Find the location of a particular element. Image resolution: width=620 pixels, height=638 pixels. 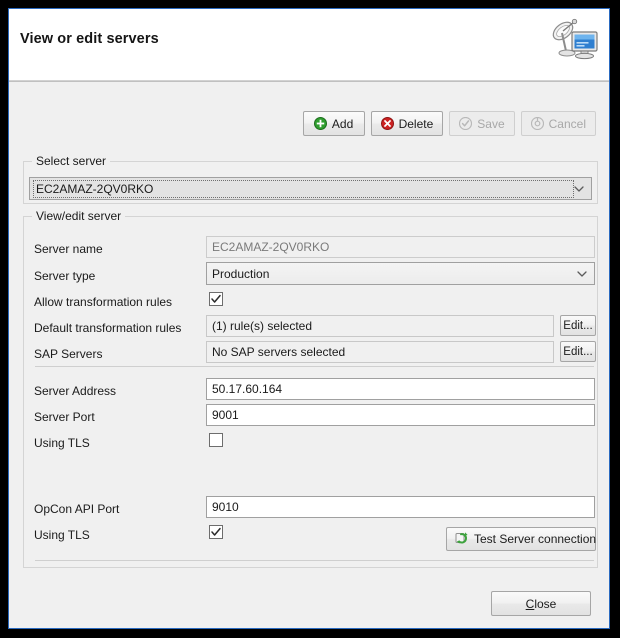

server-name-label: Server name is located at coordinates (68, 249).